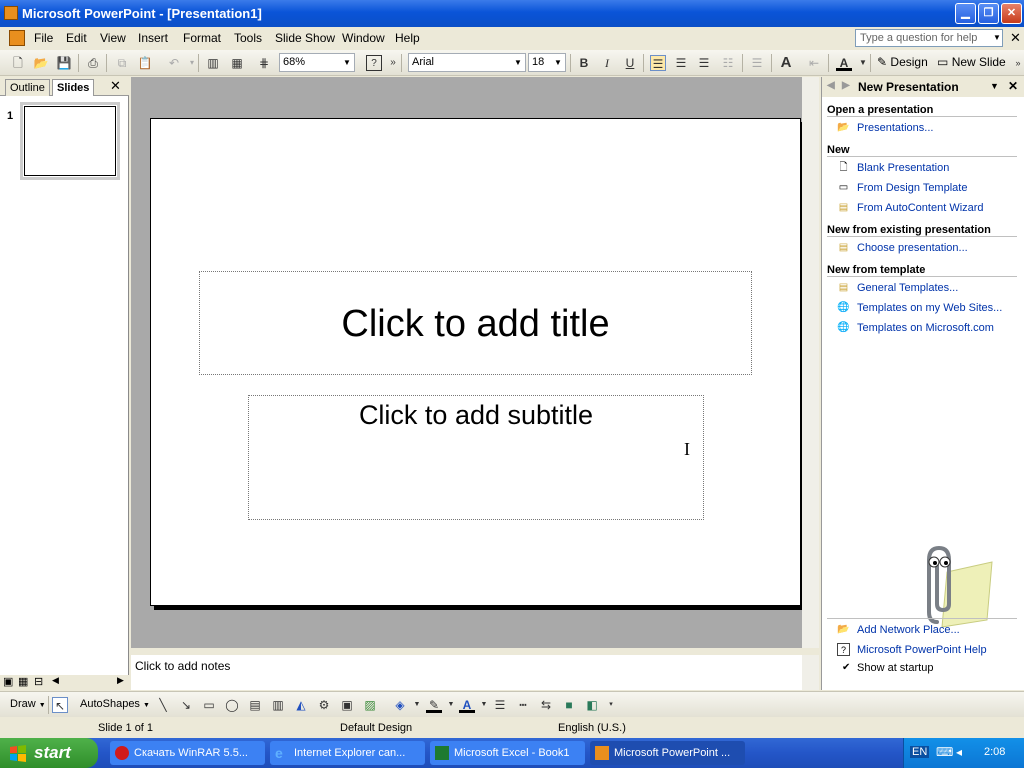  I want to click on keyboard-icon: ⌨, so click(944, 752).